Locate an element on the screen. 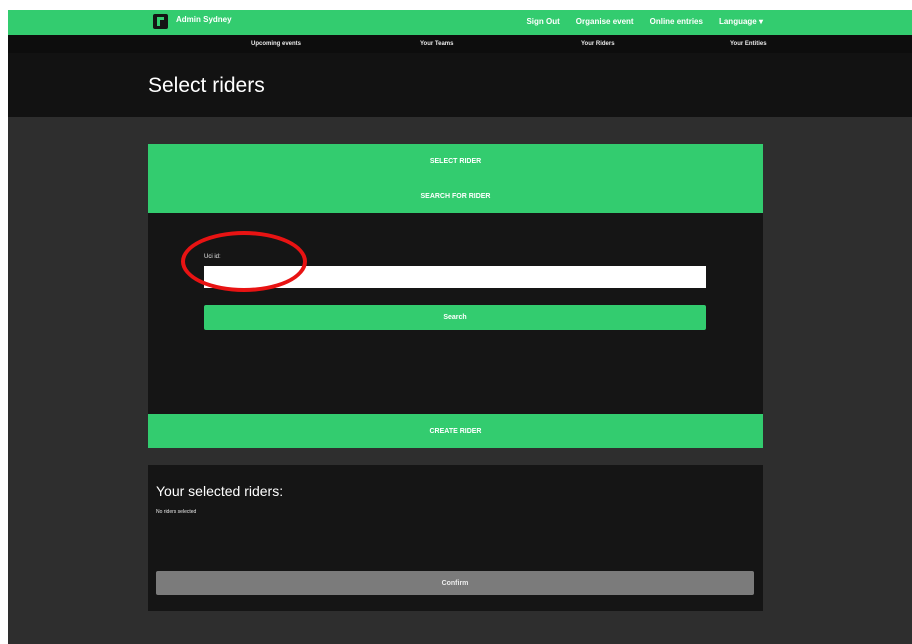 This screenshot has height=644, width=912. select-rider-tab: SELECT RIDER is located at coordinates (455, 162).